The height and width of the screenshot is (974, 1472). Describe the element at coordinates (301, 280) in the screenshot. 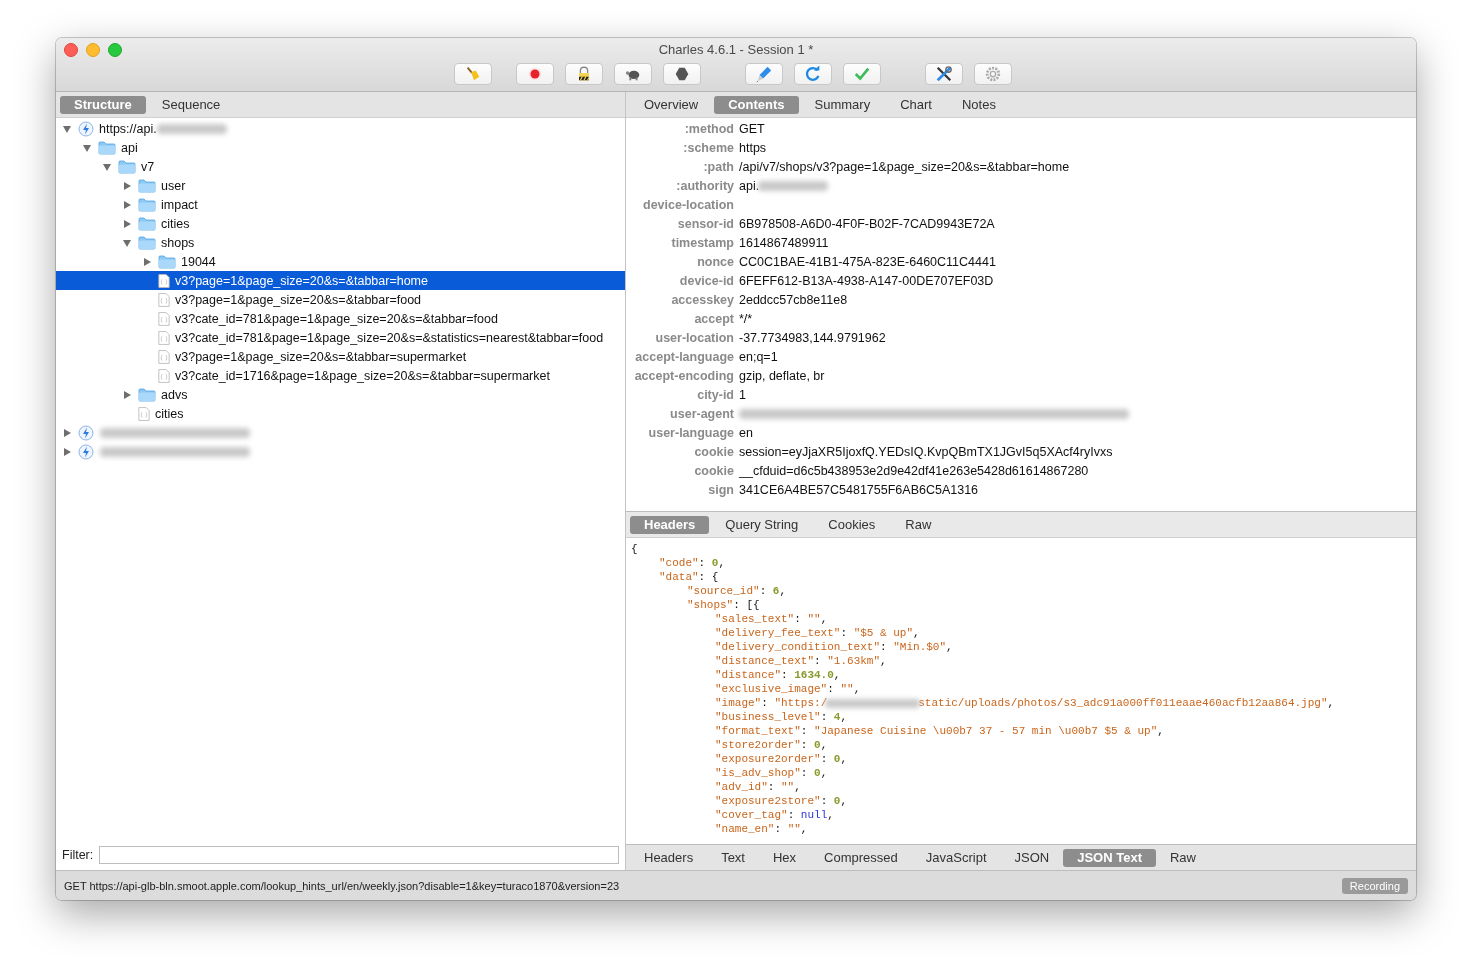

I see `tree-label: v3?page=1&page_size=20&s=&tabbar=home` at that location.